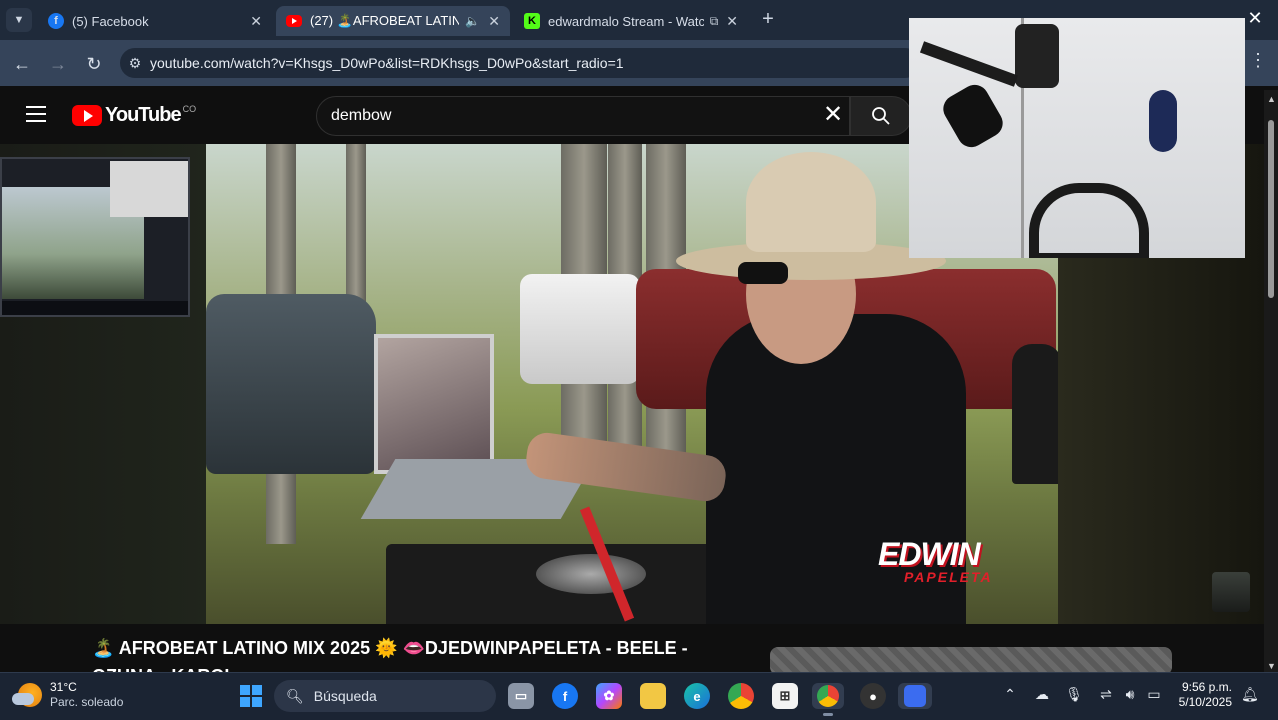 The height and width of the screenshot is (720, 1278). What do you see at coordinates (609, 696) in the screenshot?
I see `copilot-icon: ✿` at bounding box center [609, 696].